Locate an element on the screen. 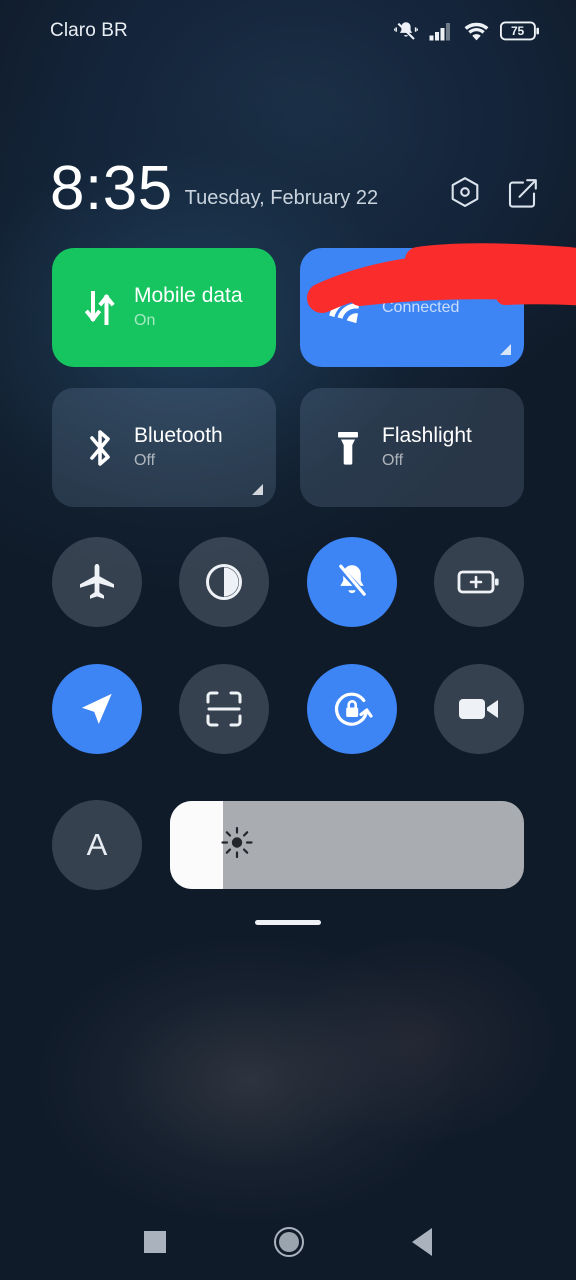  toggle-dark-mode is located at coordinates (224, 582).